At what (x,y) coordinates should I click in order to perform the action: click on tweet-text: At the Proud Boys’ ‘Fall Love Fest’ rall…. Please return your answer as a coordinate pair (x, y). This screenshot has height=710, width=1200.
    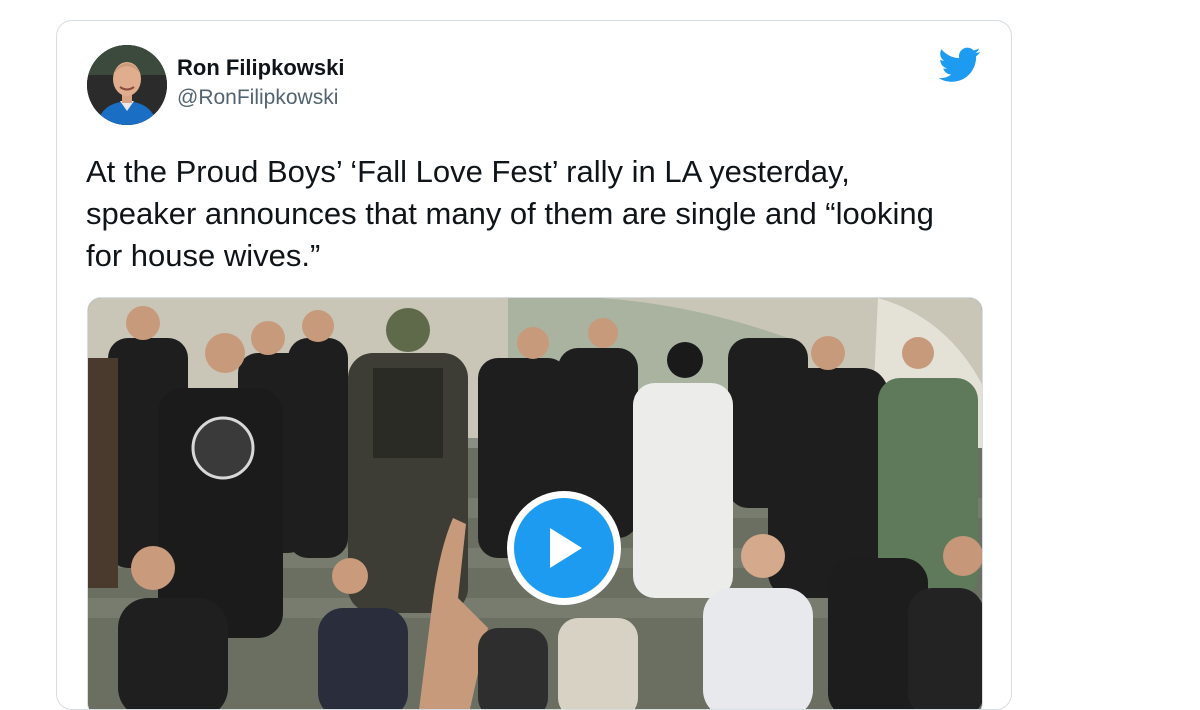
    Looking at the image, I should click on (510, 213).